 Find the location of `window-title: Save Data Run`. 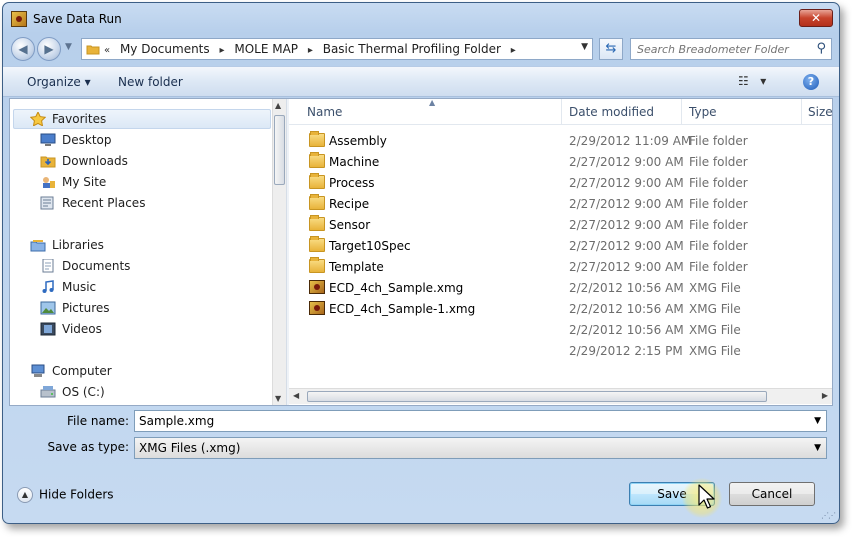

window-title: Save Data Run is located at coordinates (77, 19).